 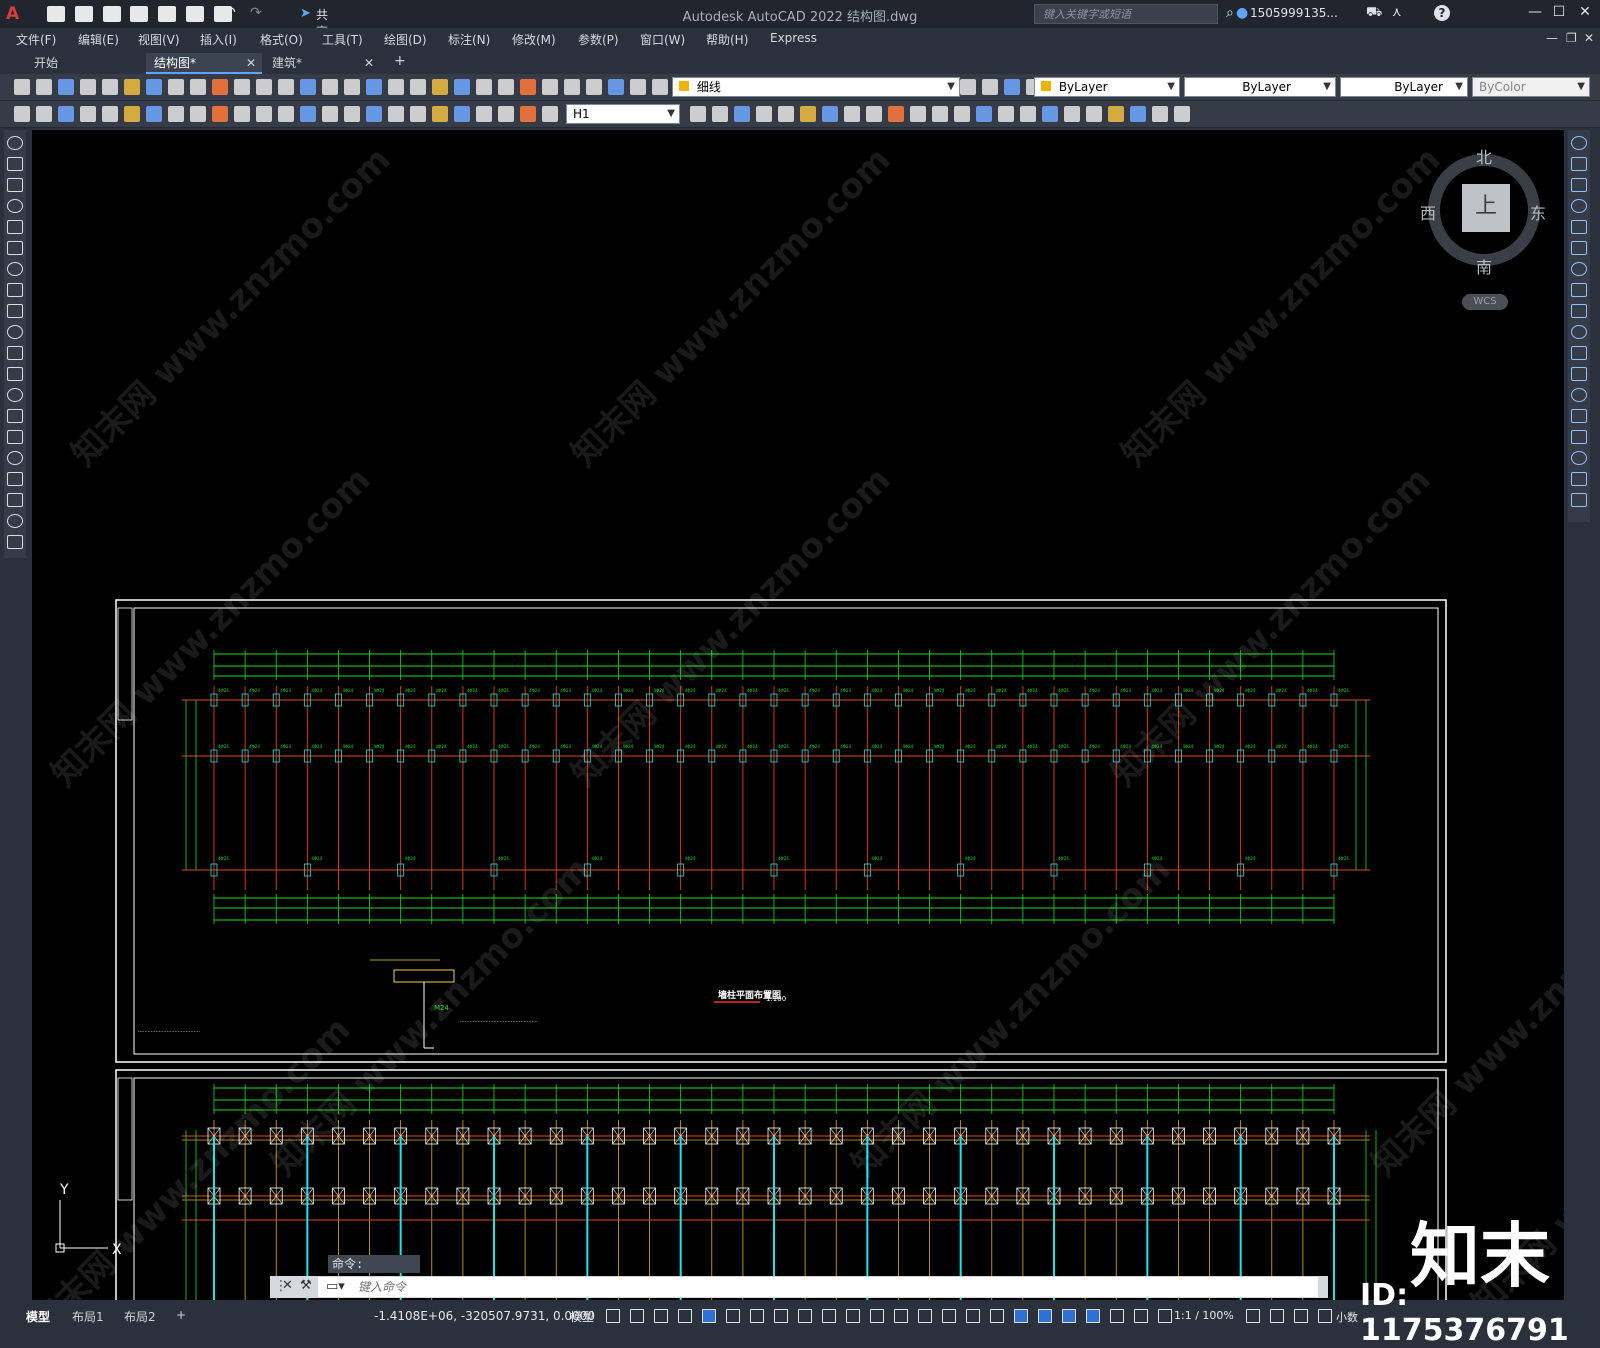 What do you see at coordinates (793, 38) in the screenshot?
I see `menu-express: Express` at bounding box center [793, 38].